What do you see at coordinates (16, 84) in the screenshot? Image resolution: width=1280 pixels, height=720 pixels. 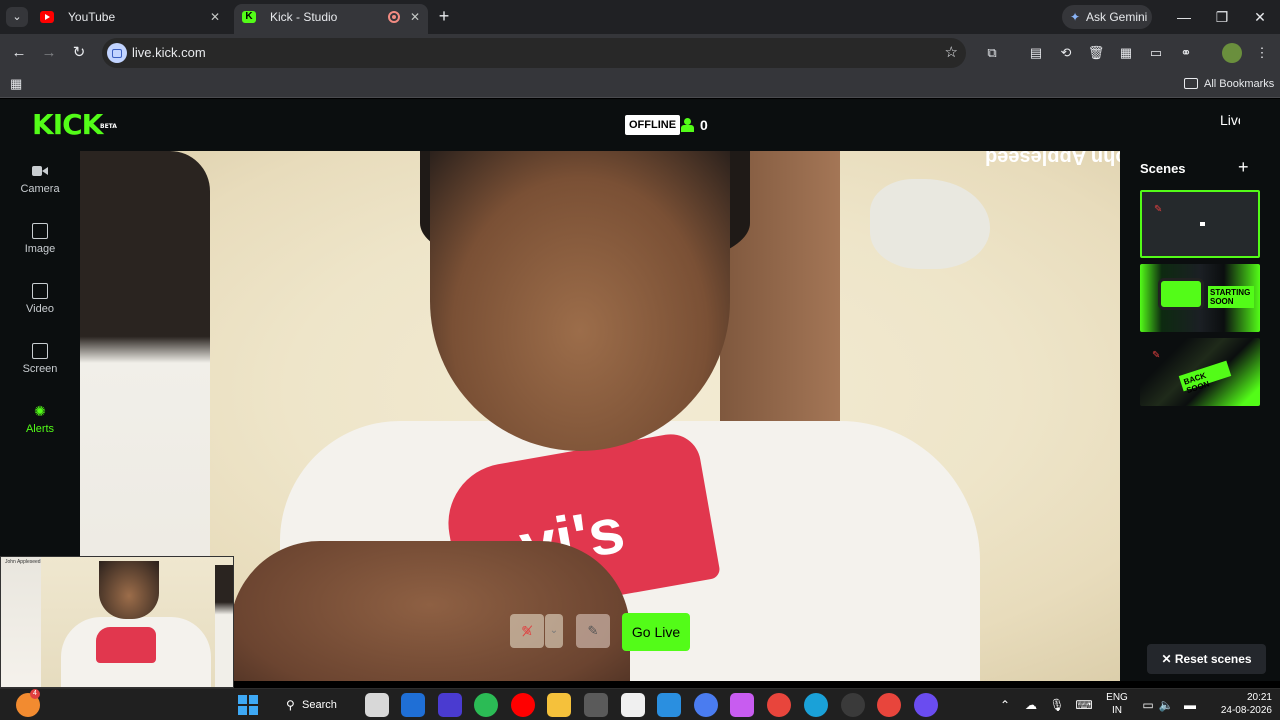 I see `apps-grid-icon: ▦` at bounding box center [16, 84].